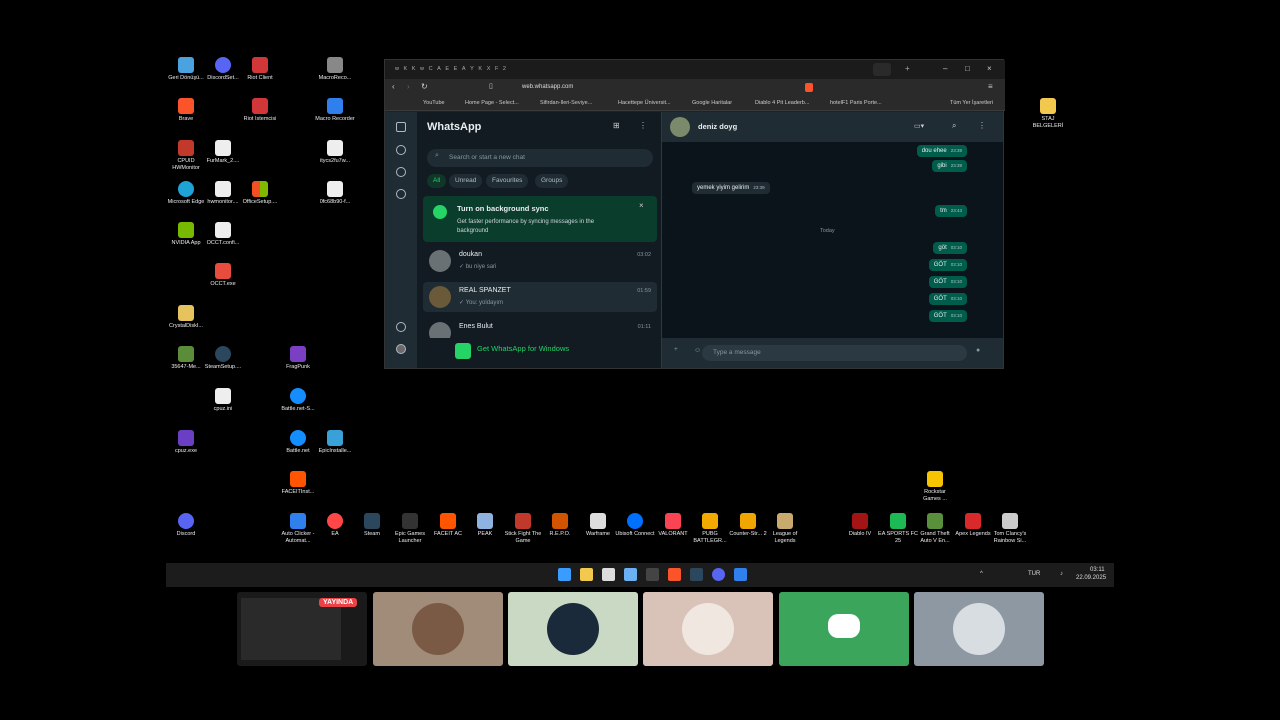  What do you see at coordinates (973, 525) in the screenshot?
I see `desktop-icon-apex: Apex Legends` at bounding box center [973, 525].